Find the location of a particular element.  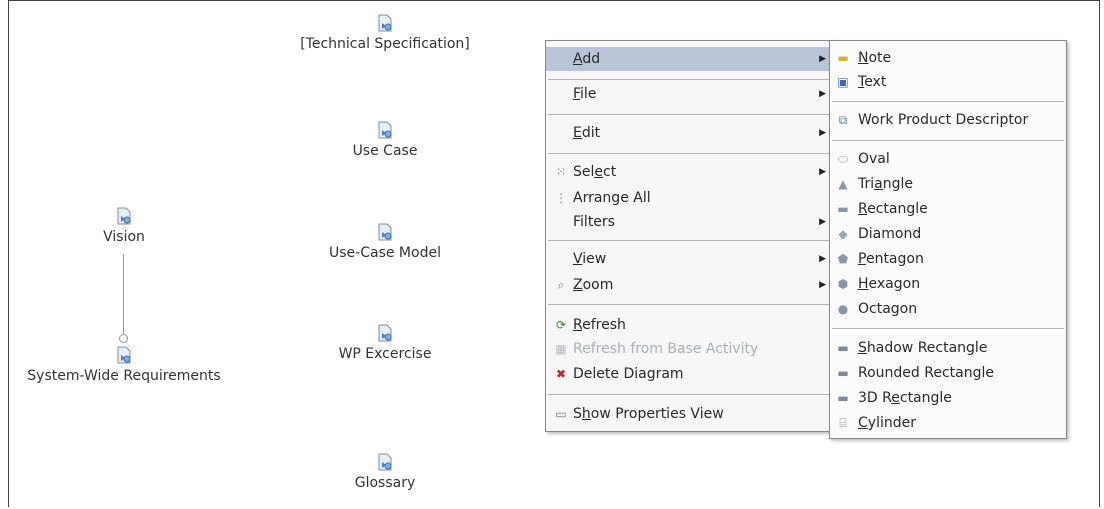

rounded-rectangle-icon: ▬ is located at coordinates (843, 373).